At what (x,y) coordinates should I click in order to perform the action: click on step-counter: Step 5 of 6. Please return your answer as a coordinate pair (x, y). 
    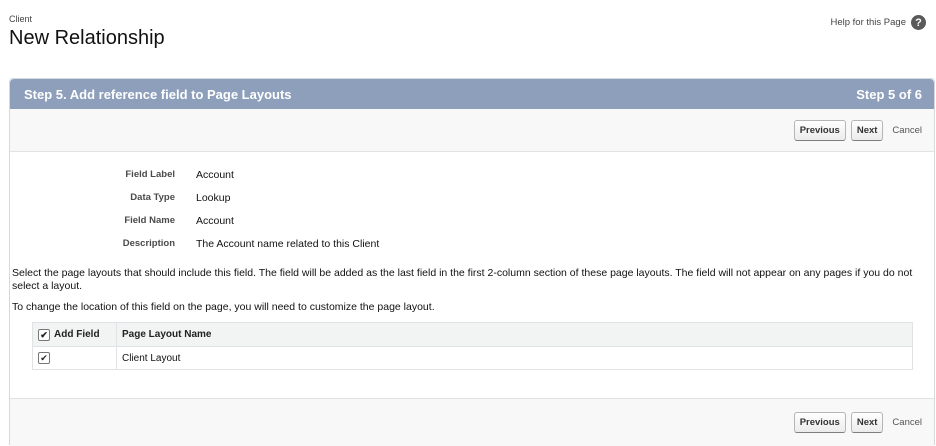
    Looking at the image, I should click on (889, 94).